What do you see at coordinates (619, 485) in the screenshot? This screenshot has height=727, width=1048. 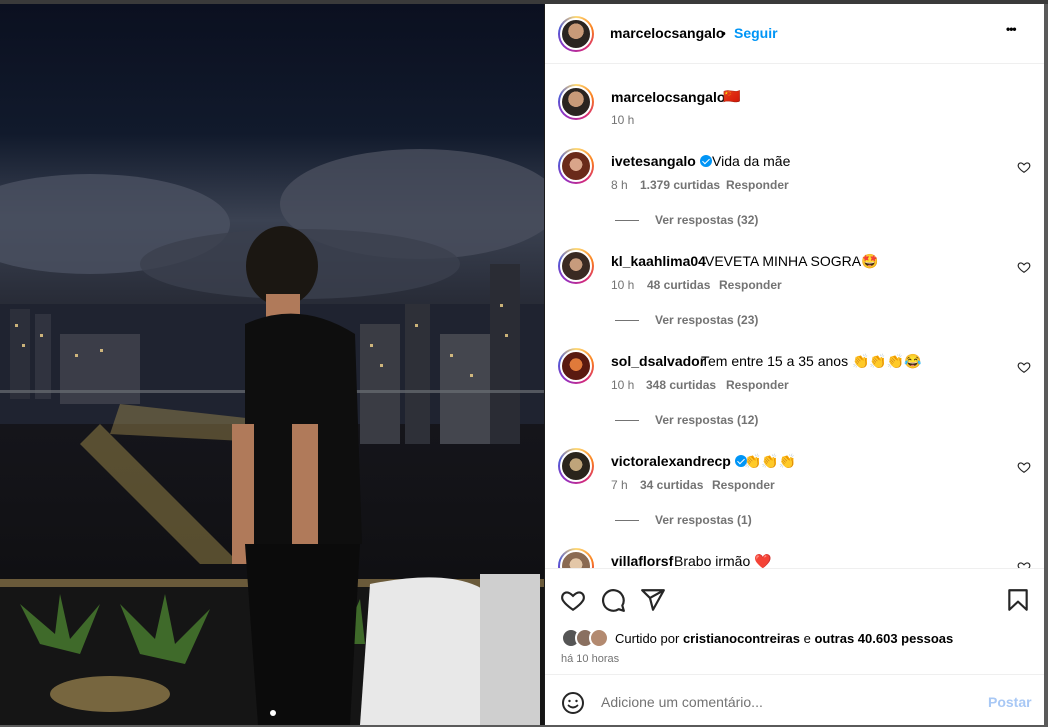 I see `comment-time: 7 h` at bounding box center [619, 485].